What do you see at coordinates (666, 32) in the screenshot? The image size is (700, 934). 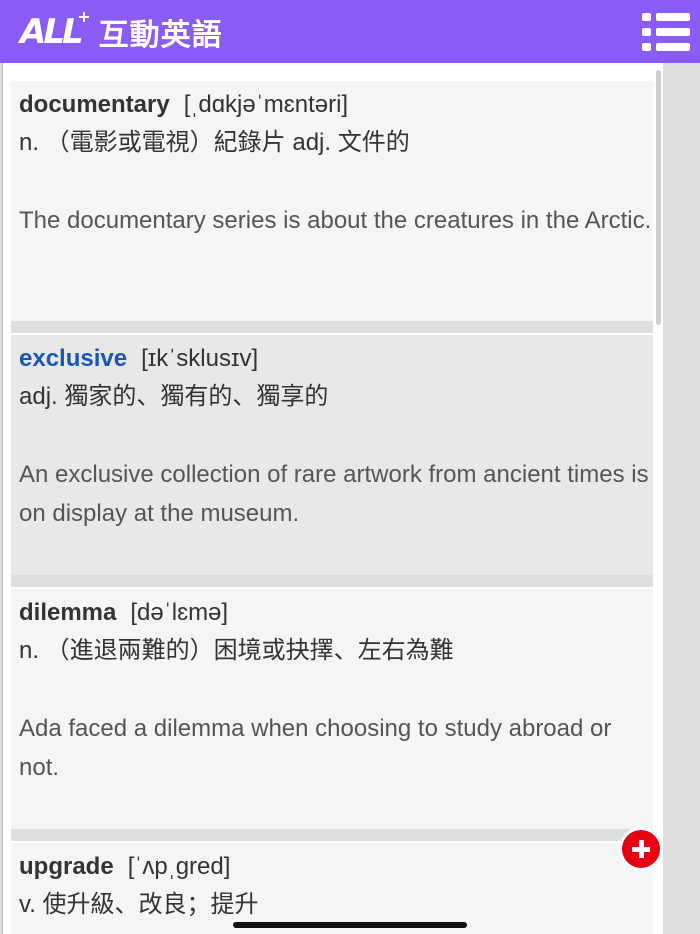 I see `list-menu-icon` at bounding box center [666, 32].